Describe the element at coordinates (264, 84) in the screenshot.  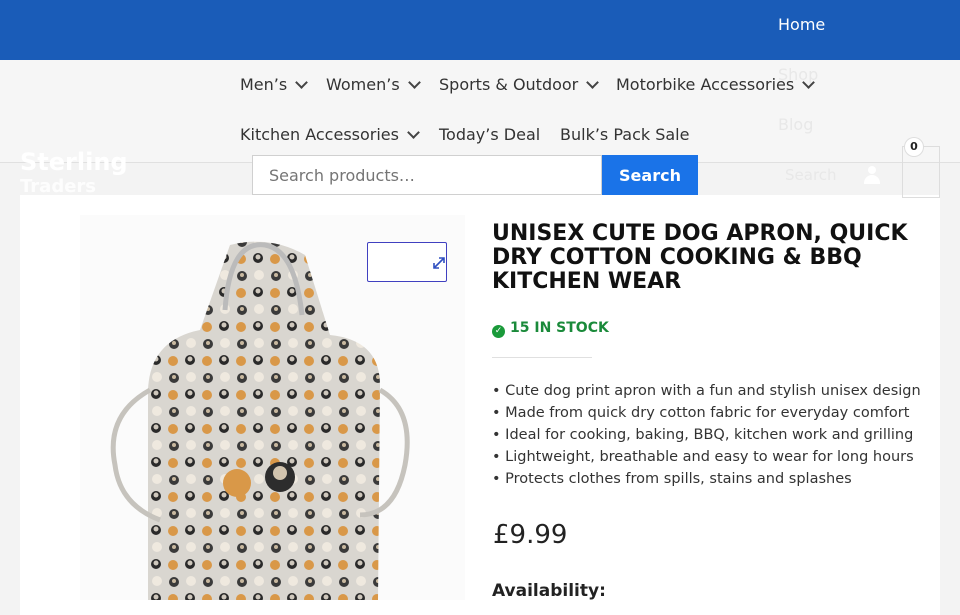
I see `menu-item-label: Men’s` at that location.